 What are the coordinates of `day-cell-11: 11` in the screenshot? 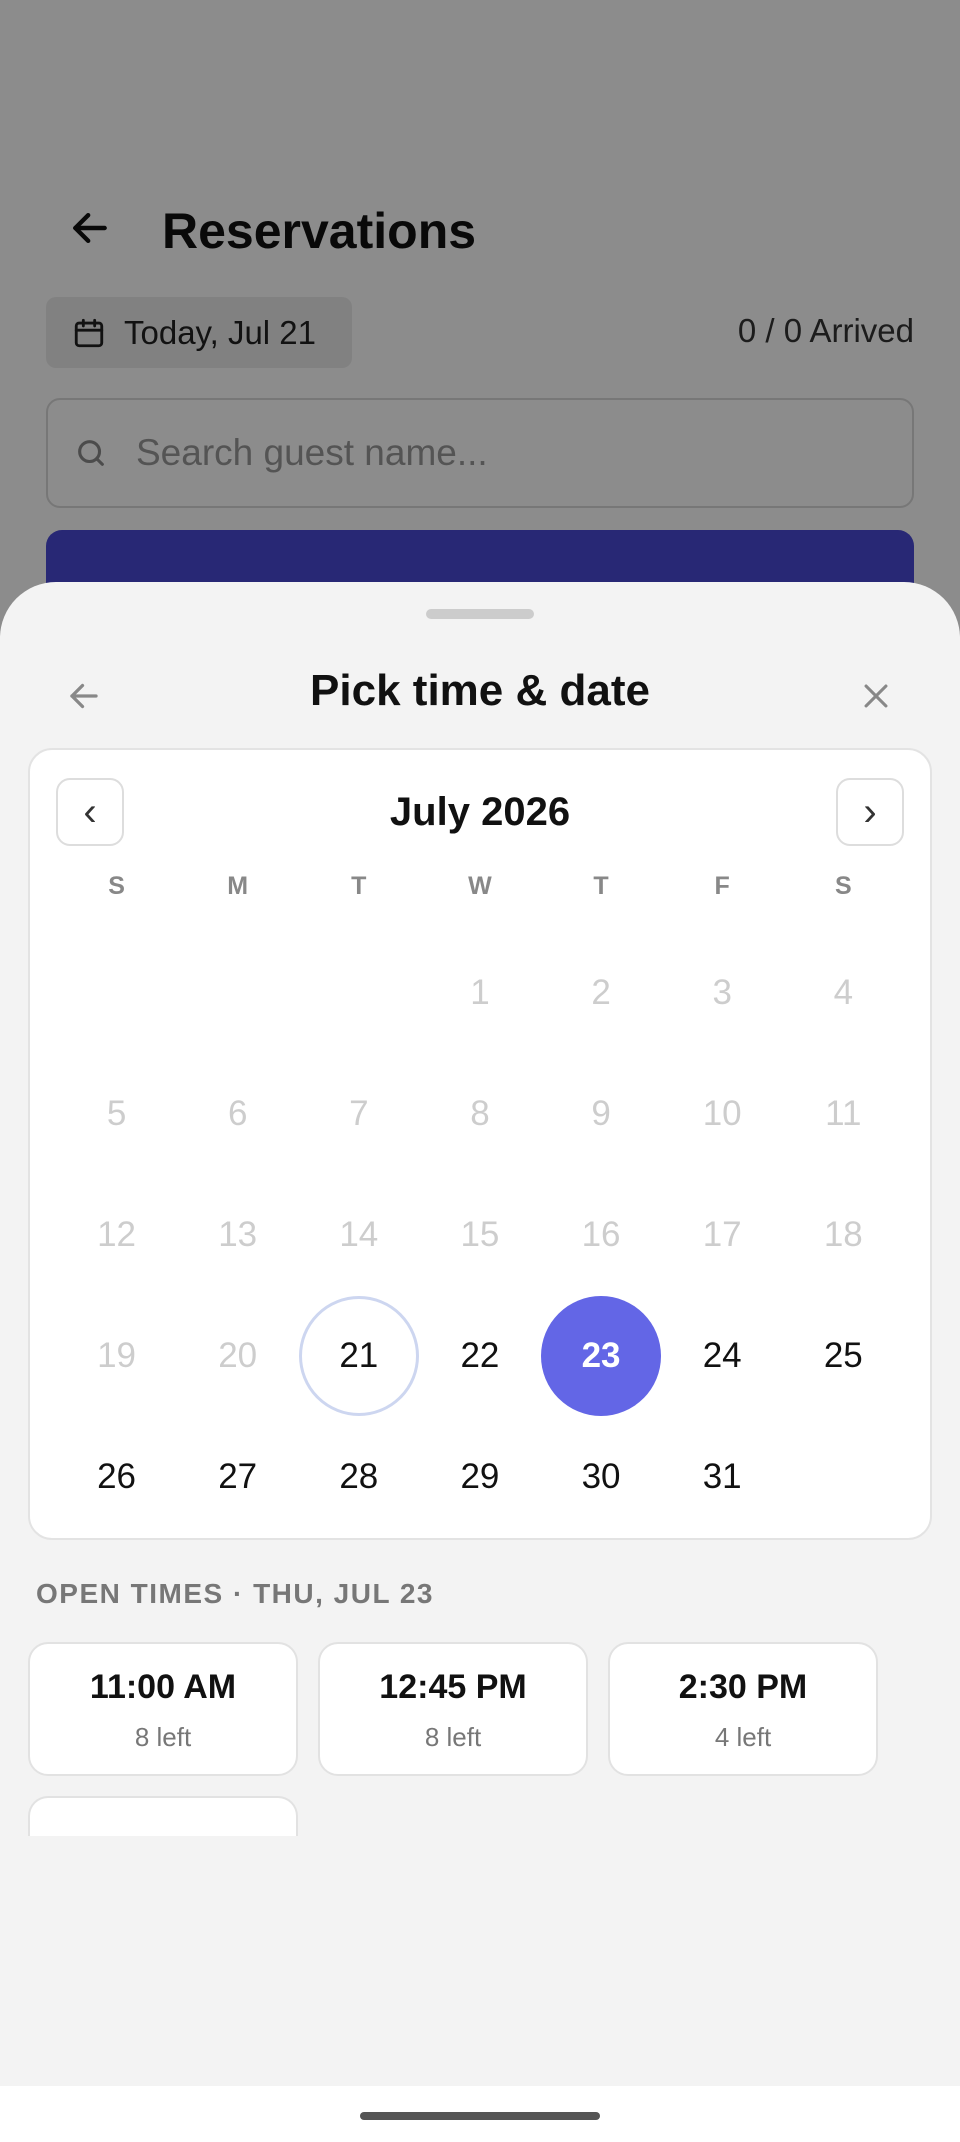 It's located at (843, 1113).